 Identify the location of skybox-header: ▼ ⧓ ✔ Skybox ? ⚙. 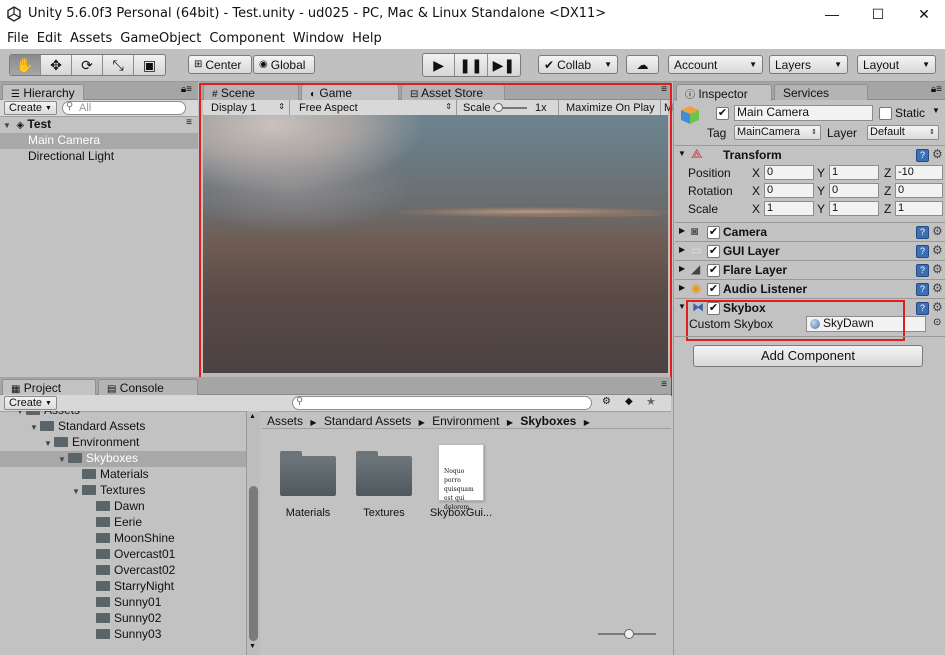
(810, 307).